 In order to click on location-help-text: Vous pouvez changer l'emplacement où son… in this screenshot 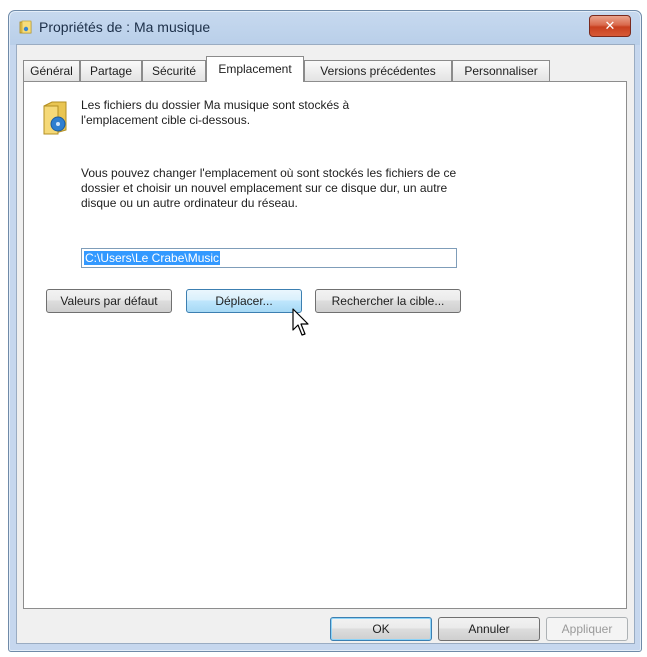, I will do `click(269, 188)`.